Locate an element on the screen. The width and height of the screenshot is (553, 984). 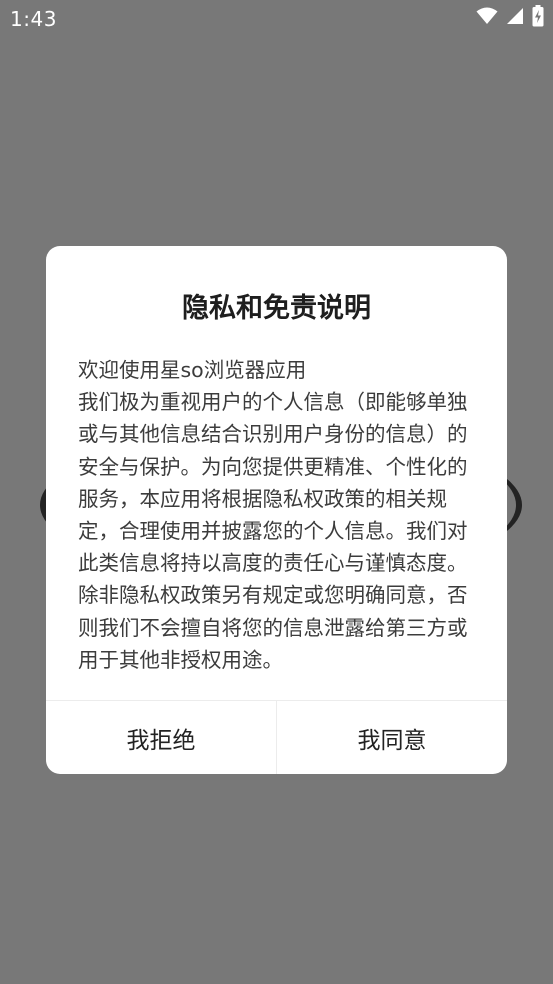
agree-button: 我同意 is located at coordinates (392, 737).